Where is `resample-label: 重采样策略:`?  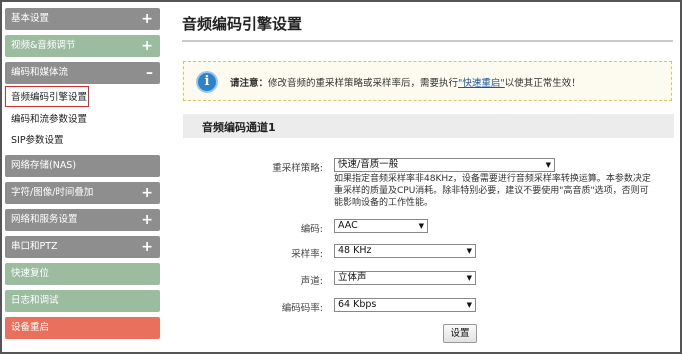 resample-label: 重采样策略: is located at coordinates (297, 168).